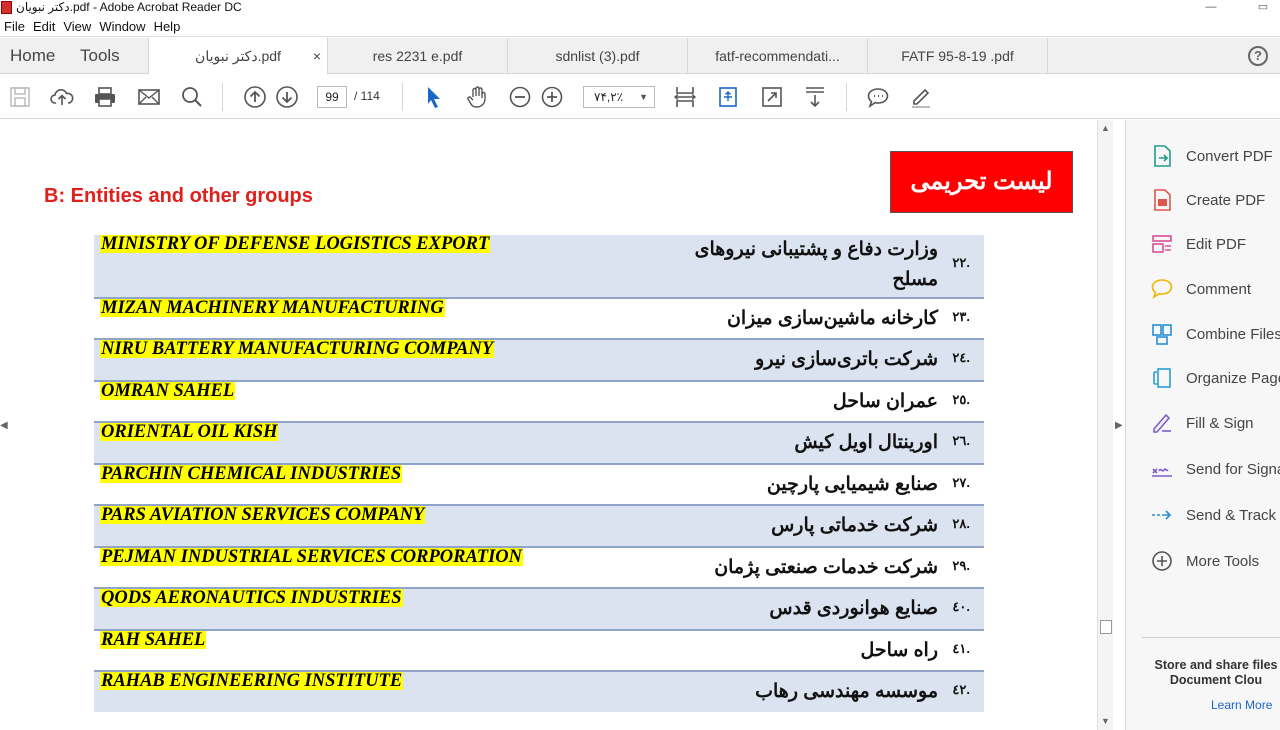 This screenshot has width=1280, height=730. What do you see at coordinates (609, 97) in the screenshot?
I see `zoom-value: ۷۴,۲٪` at bounding box center [609, 97].